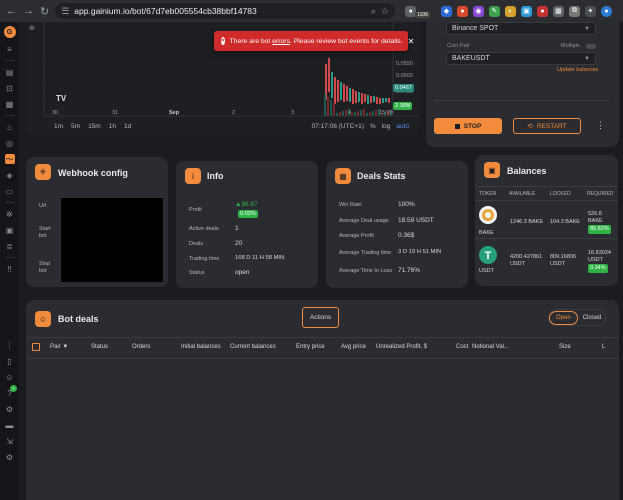 This screenshot has width=623, height=500. I want to click on active-deals-label: Active deals, so click(204, 229).